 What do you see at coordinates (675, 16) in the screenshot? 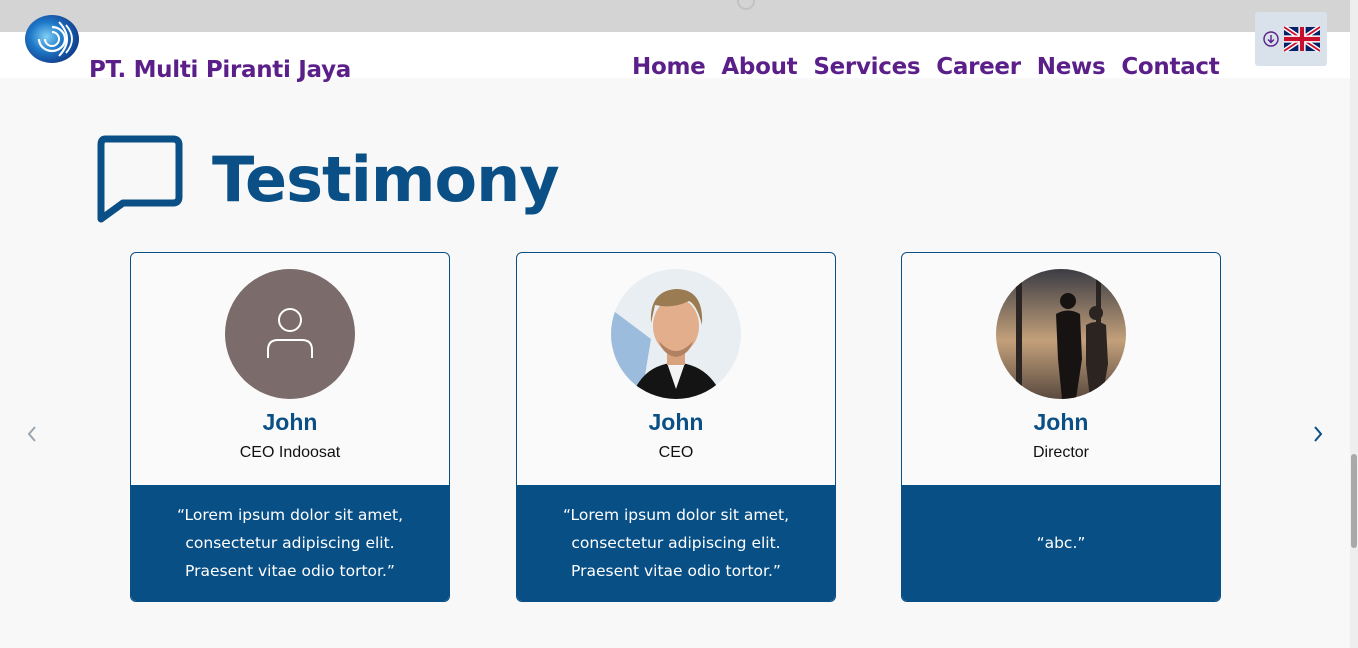
I see `top-strip` at bounding box center [675, 16].